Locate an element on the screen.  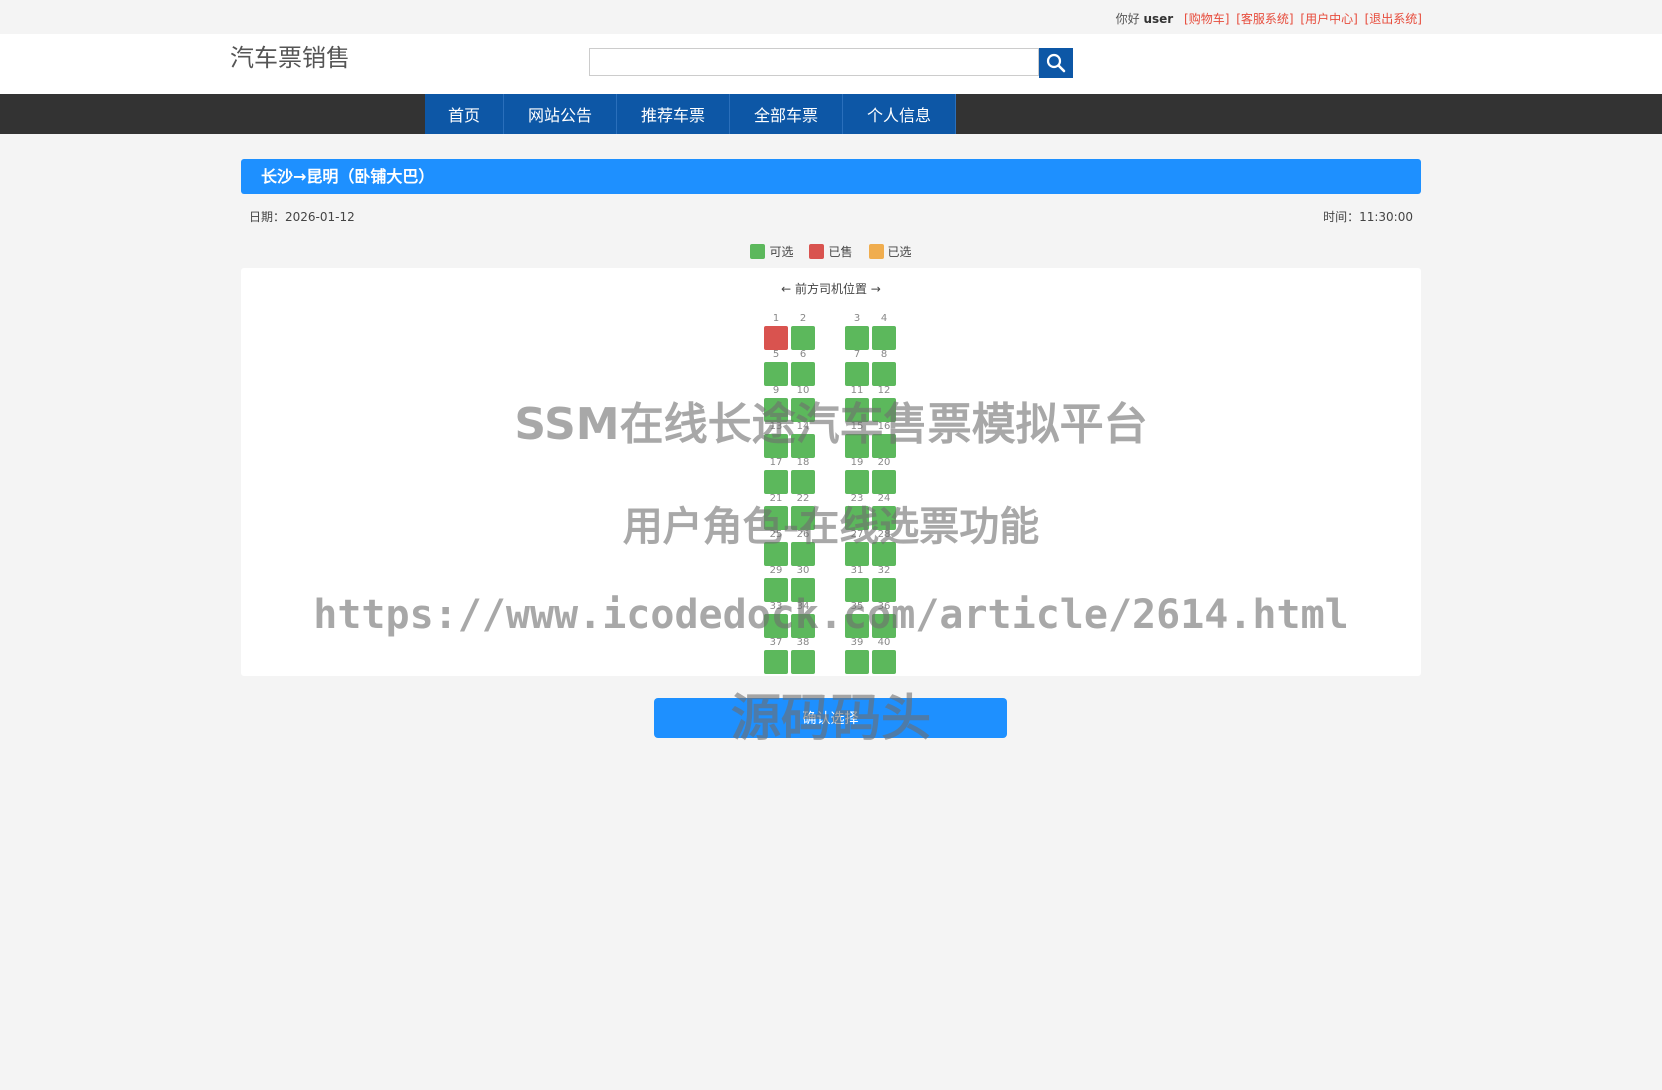
seat-number-25: 25 is located at coordinates (776, 534).